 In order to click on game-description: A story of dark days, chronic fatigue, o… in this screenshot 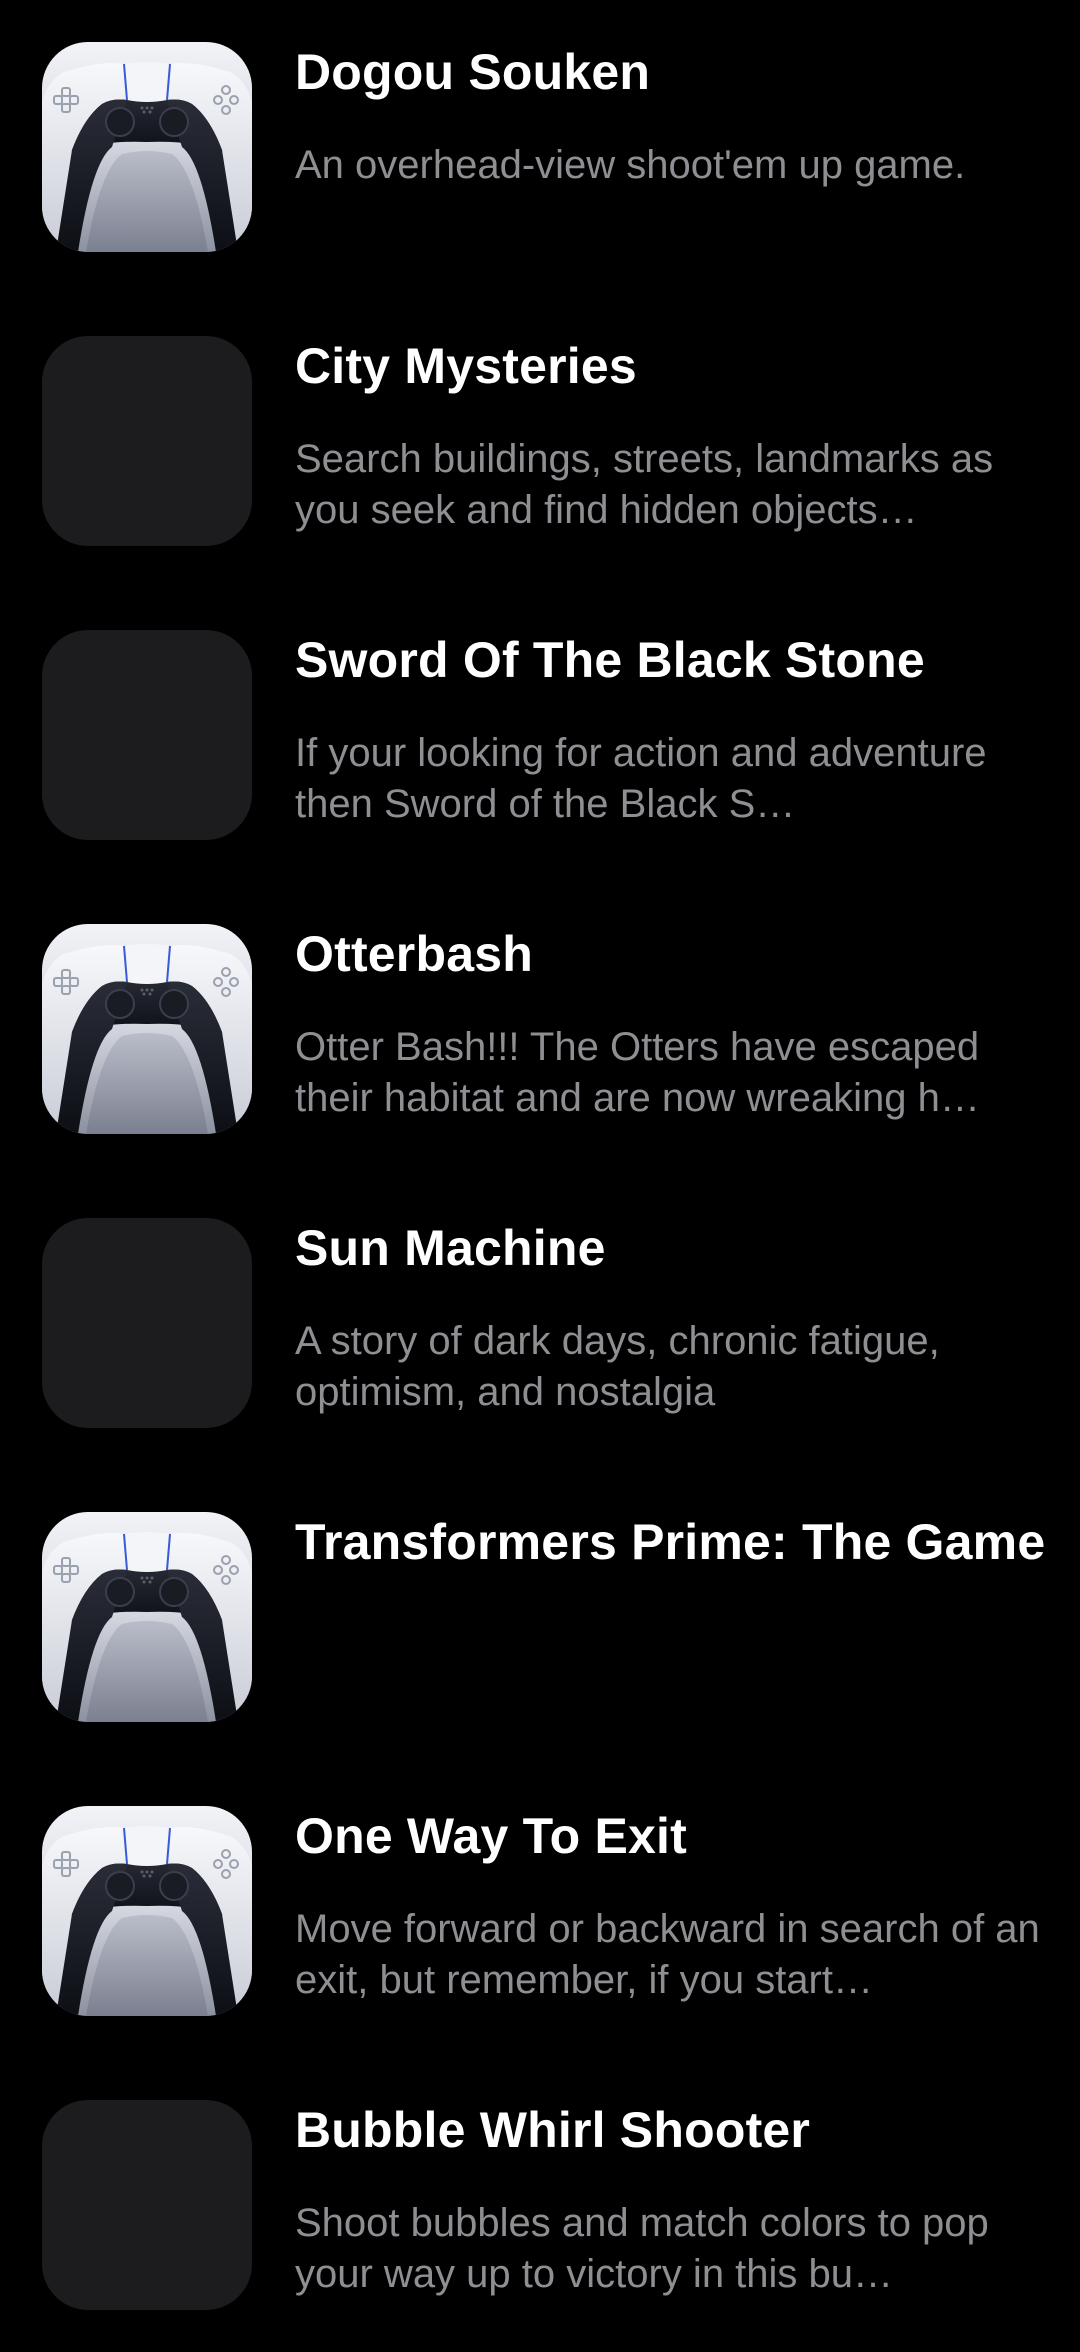, I will do `click(617, 1366)`.